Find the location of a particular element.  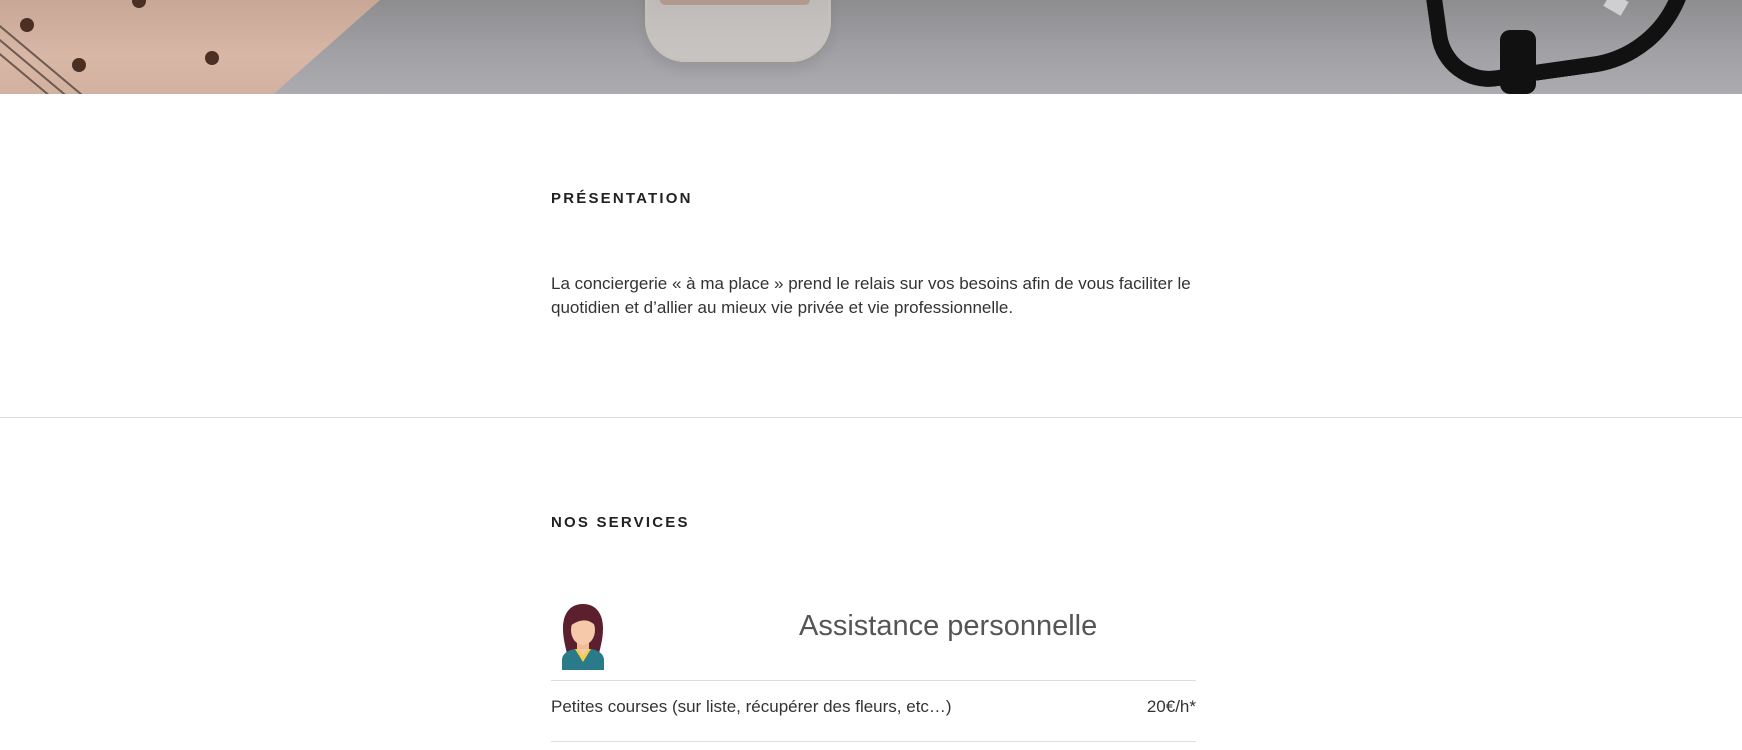

presentation-title: PRÉSENTATION is located at coordinates (622, 198).